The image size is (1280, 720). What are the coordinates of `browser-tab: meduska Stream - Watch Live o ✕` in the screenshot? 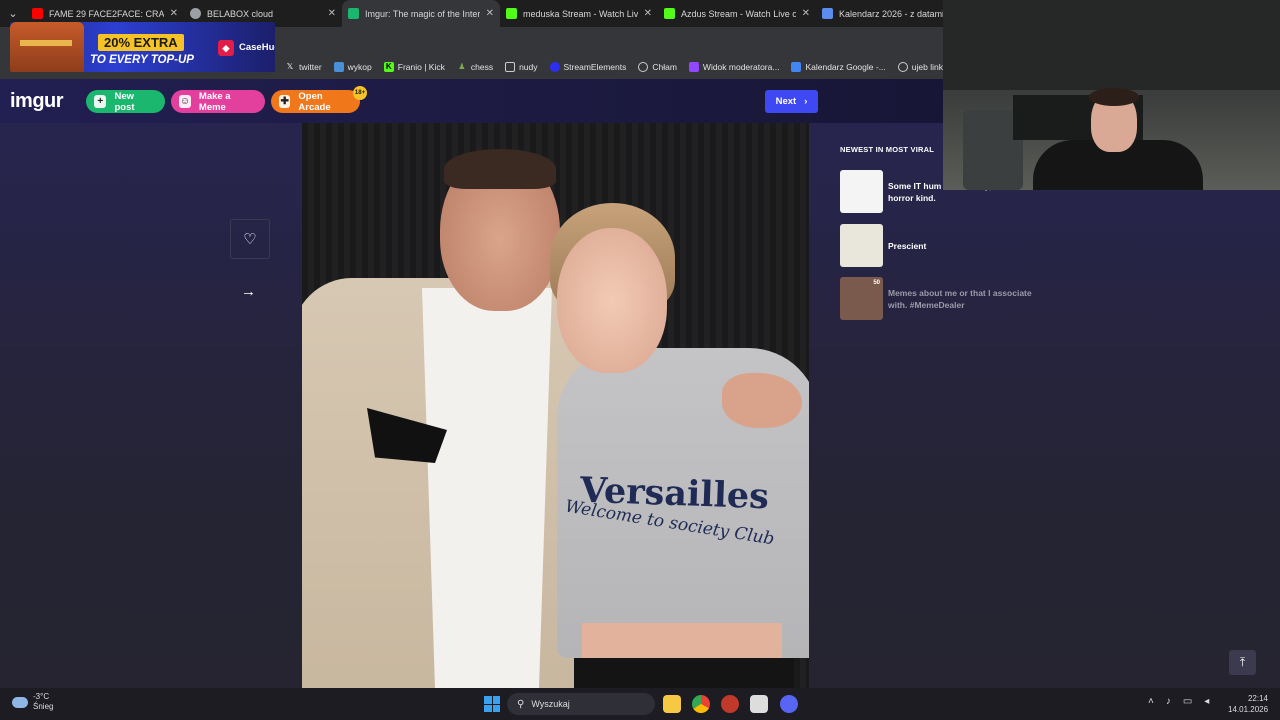 It's located at (579, 13).